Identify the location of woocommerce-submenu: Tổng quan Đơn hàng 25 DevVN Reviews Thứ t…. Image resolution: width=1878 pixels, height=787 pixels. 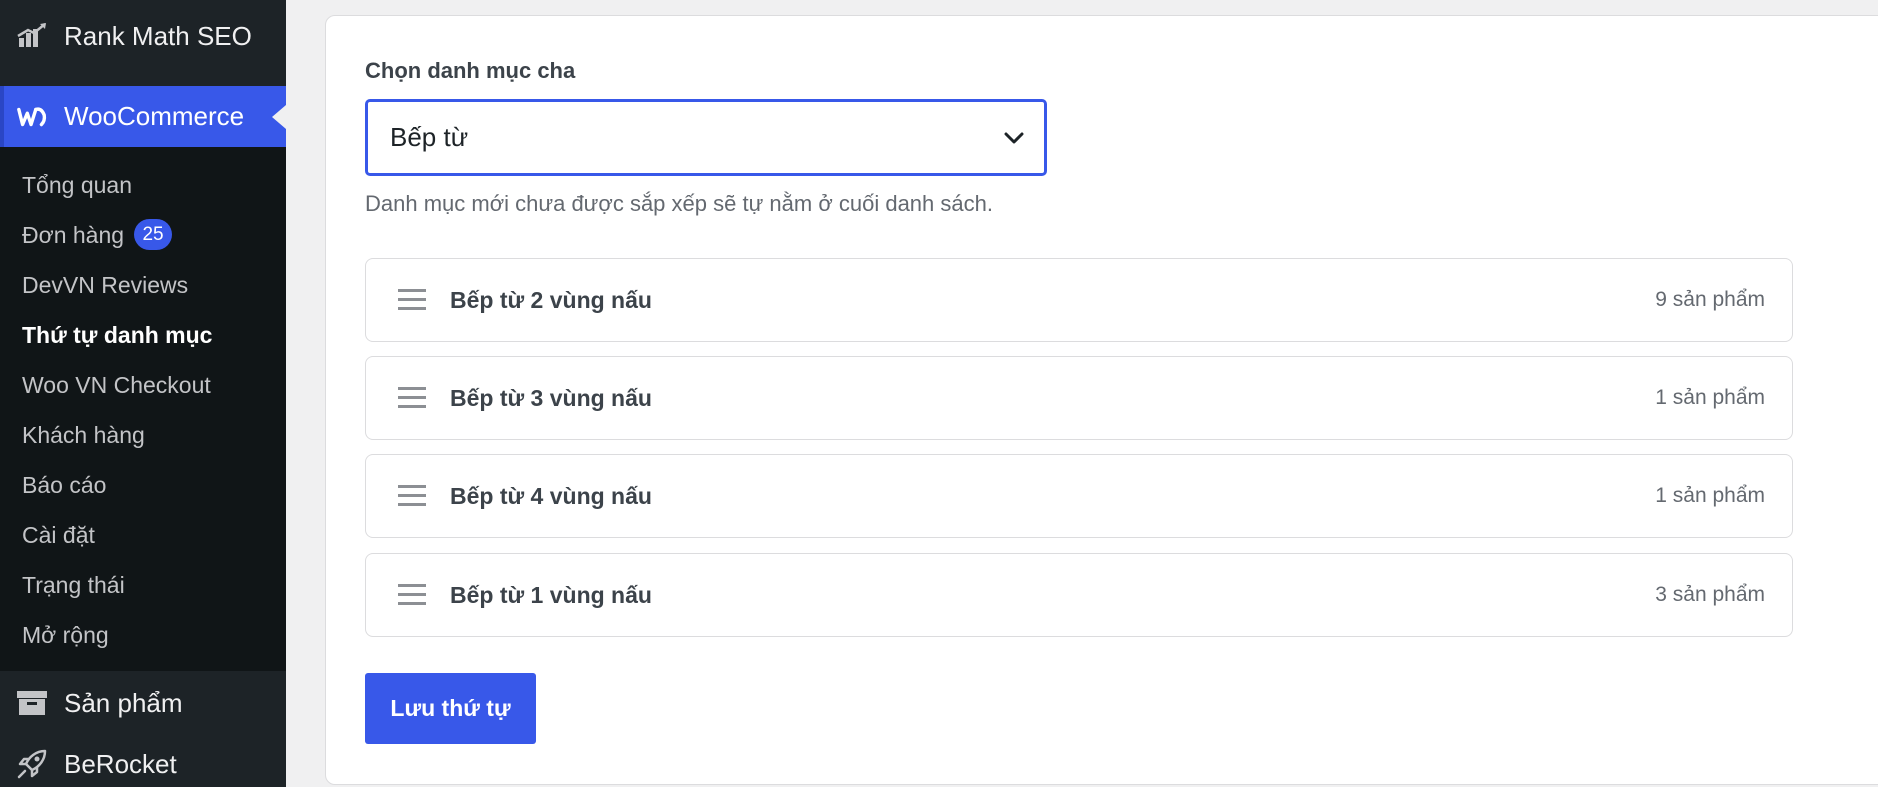
(143, 409).